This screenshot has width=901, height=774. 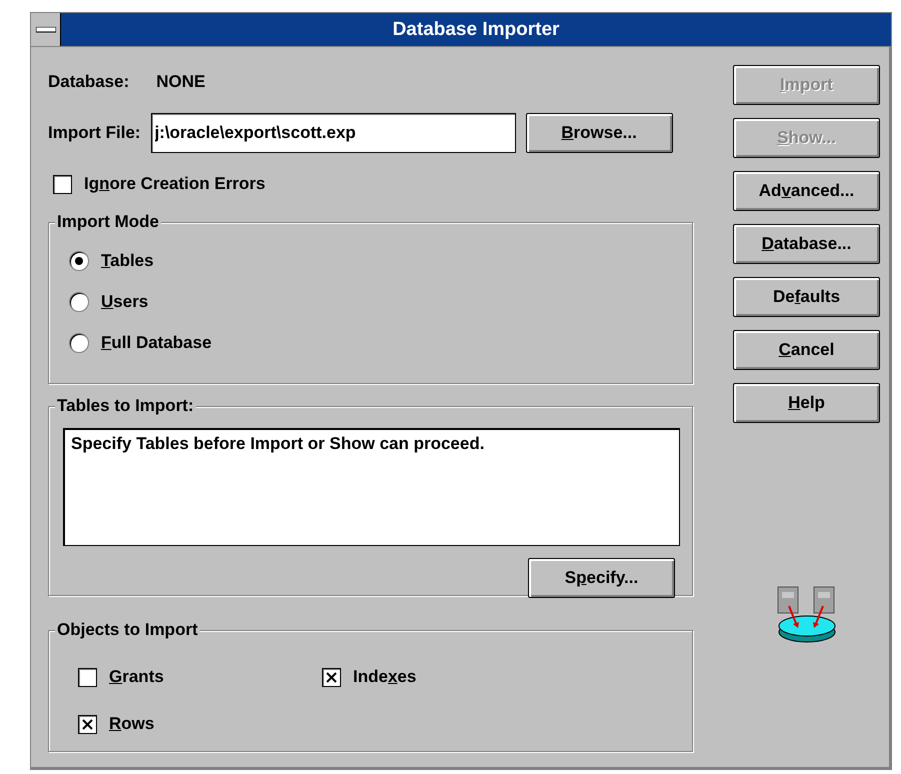 I want to click on group-title: Objects to Import, so click(x=127, y=630).